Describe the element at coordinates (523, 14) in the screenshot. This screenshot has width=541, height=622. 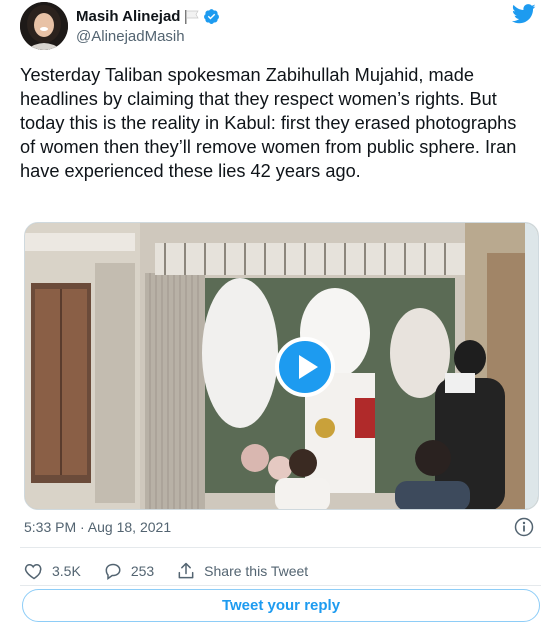
I see `twitter-bird-icon` at that location.